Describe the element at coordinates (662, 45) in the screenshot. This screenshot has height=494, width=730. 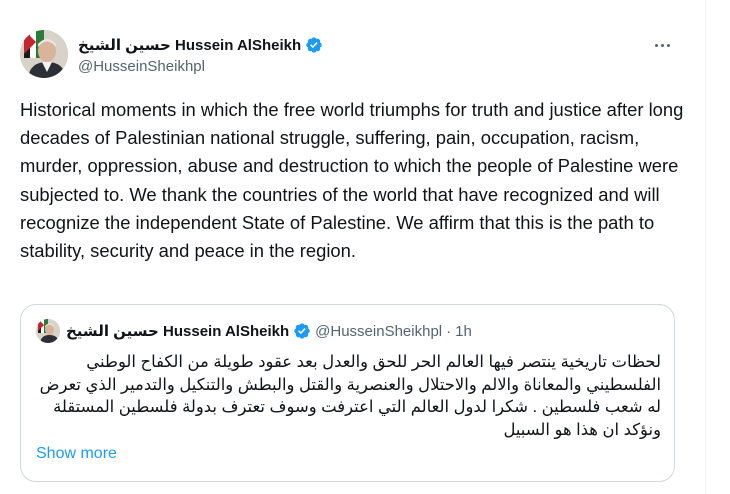
I see `more-options-button` at that location.